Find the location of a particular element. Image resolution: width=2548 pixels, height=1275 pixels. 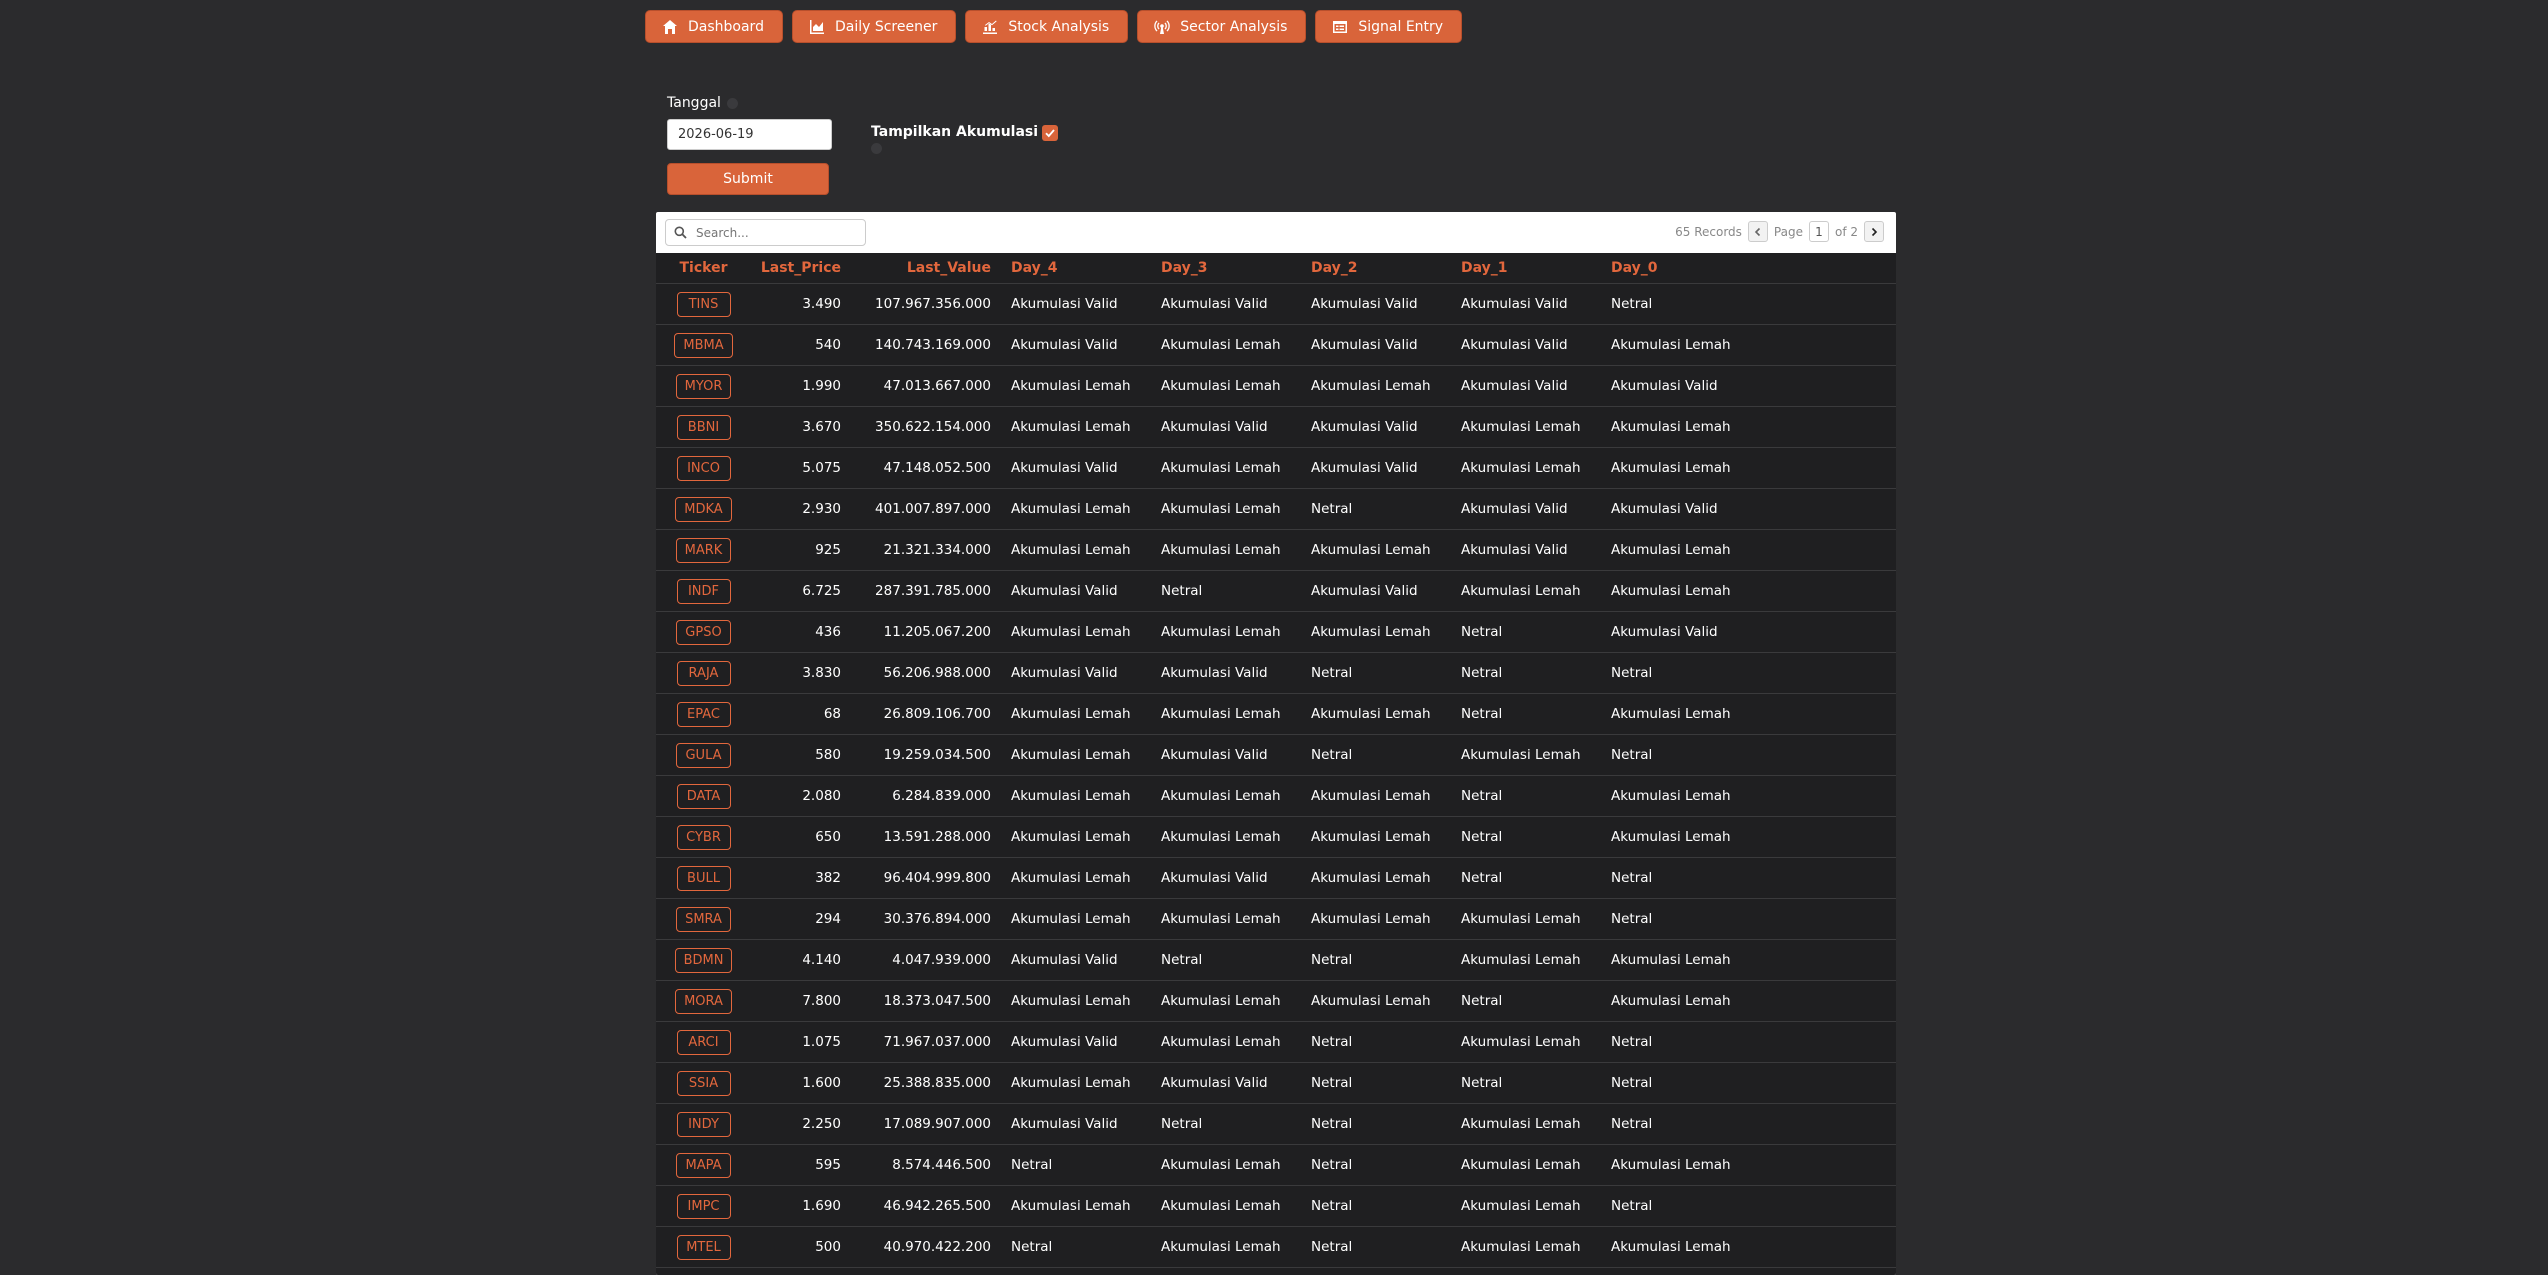

ticker-button: BDMN is located at coordinates (703, 960).